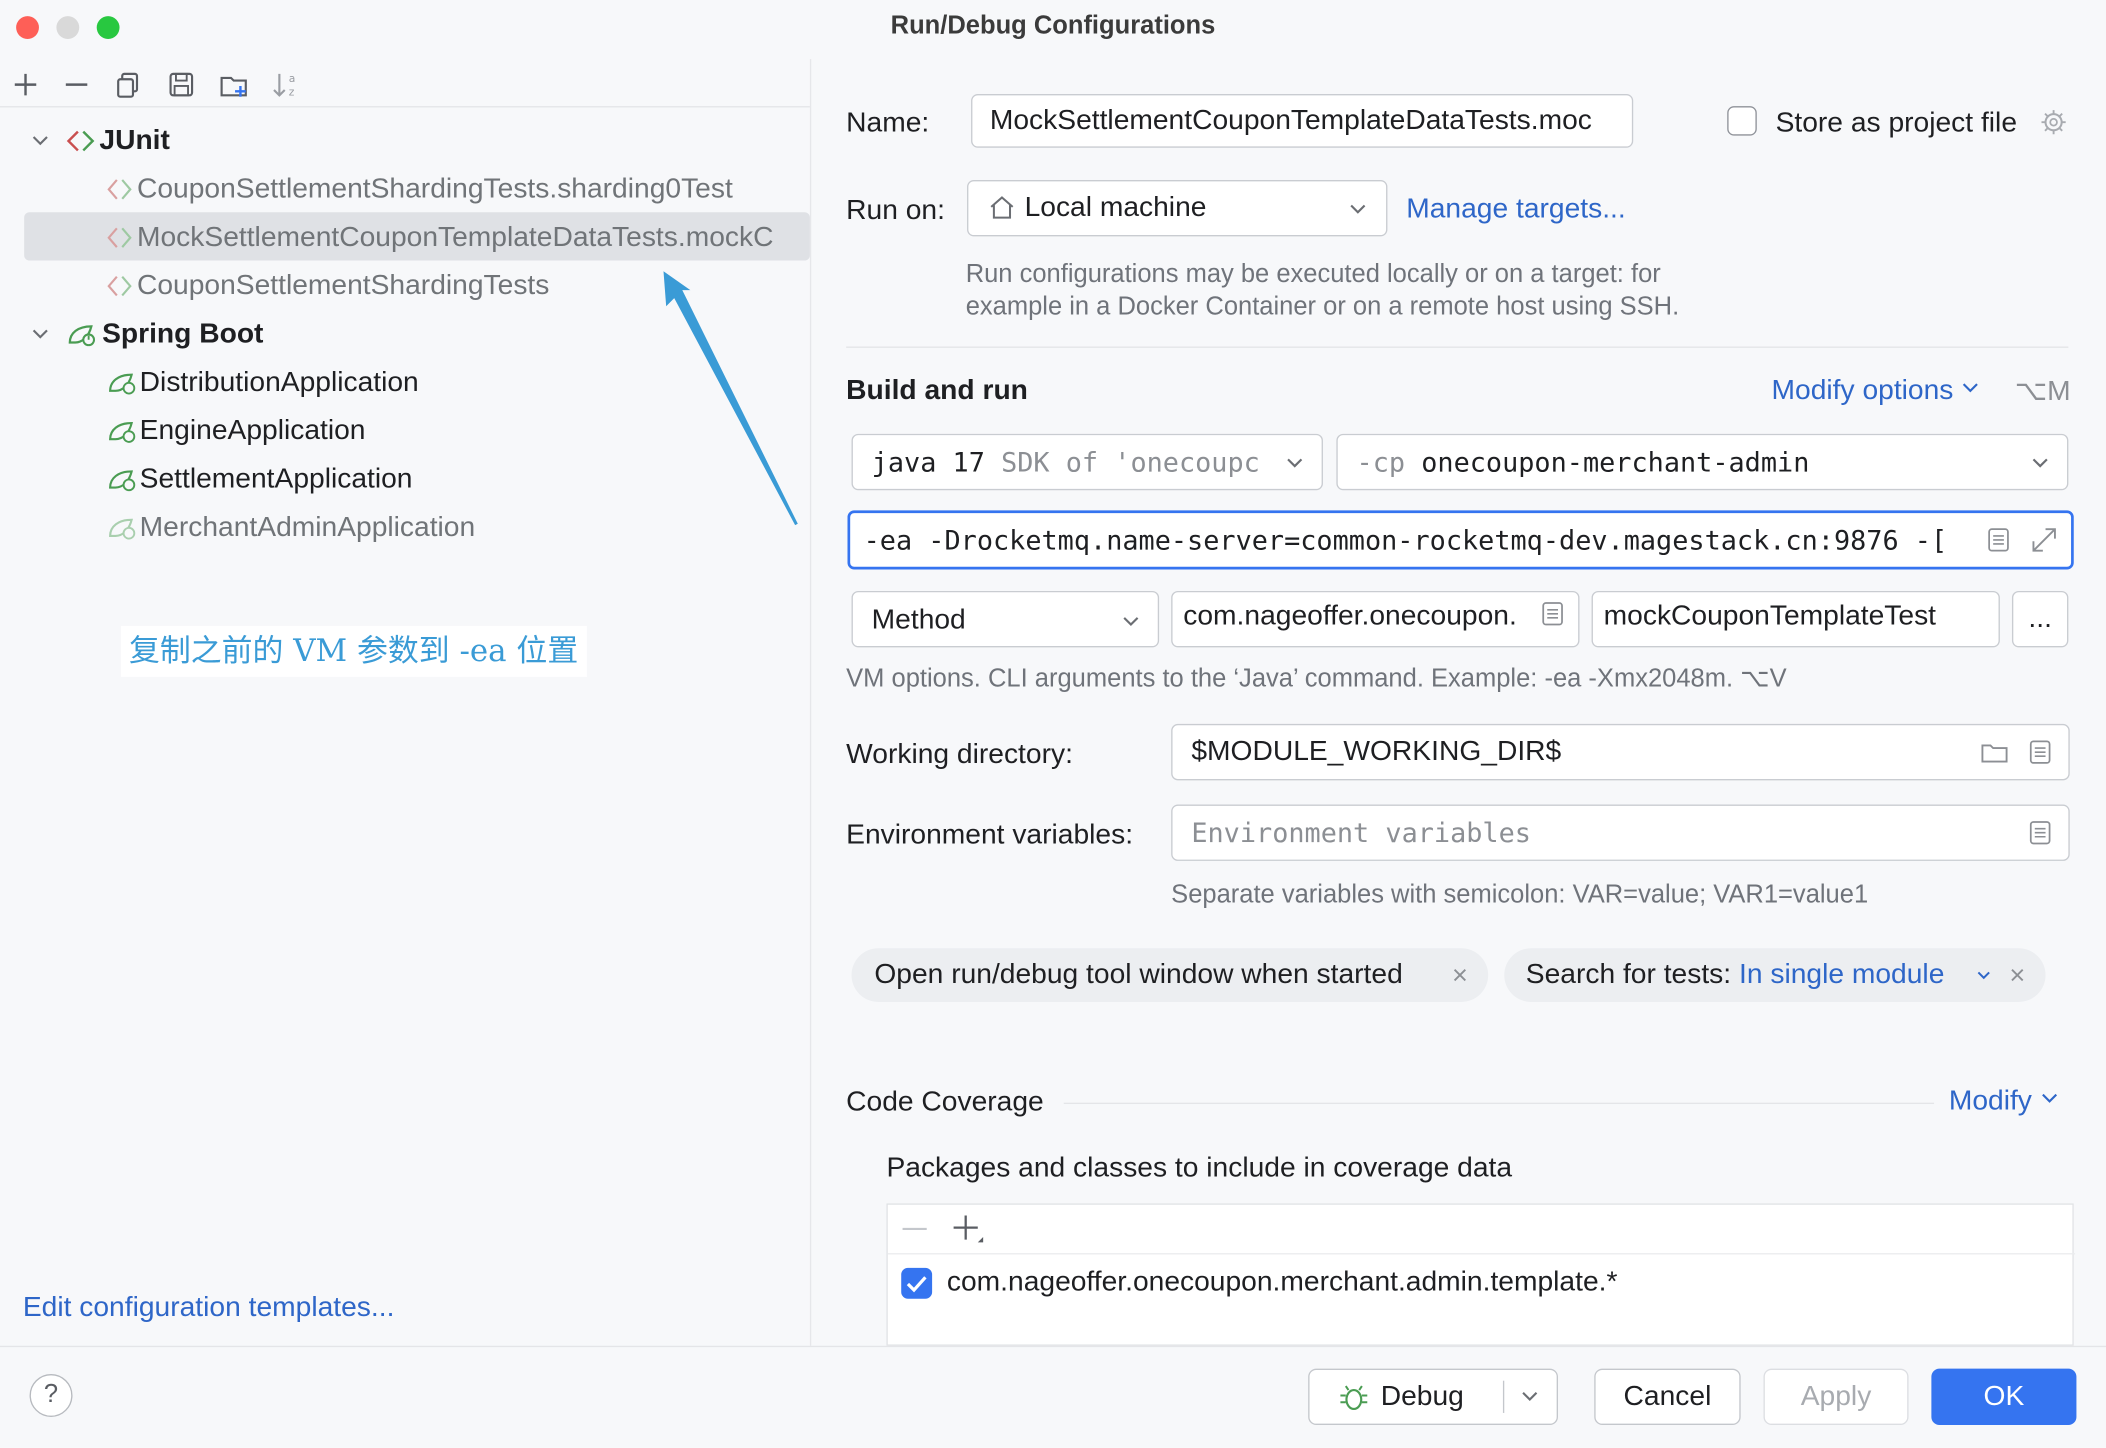 The width and height of the screenshot is (2106, 1448). What do you see at coordinates (1170, 975) in the screenshot?
I see `open-tool-window-option-chip: Open run/debug tool window when started` at bounding box center [1170, 975].